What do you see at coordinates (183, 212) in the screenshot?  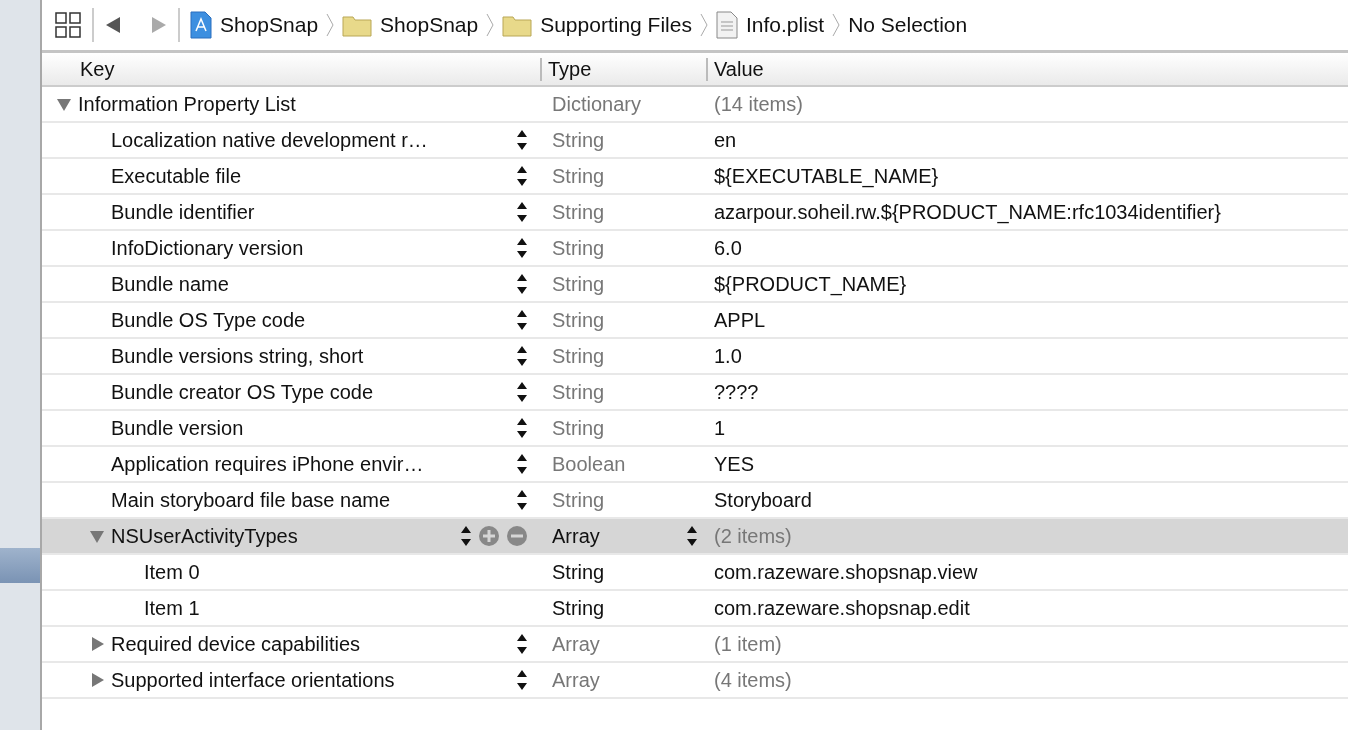 I see `key-text: Bundle identifier` at bounding box center [183, 212].